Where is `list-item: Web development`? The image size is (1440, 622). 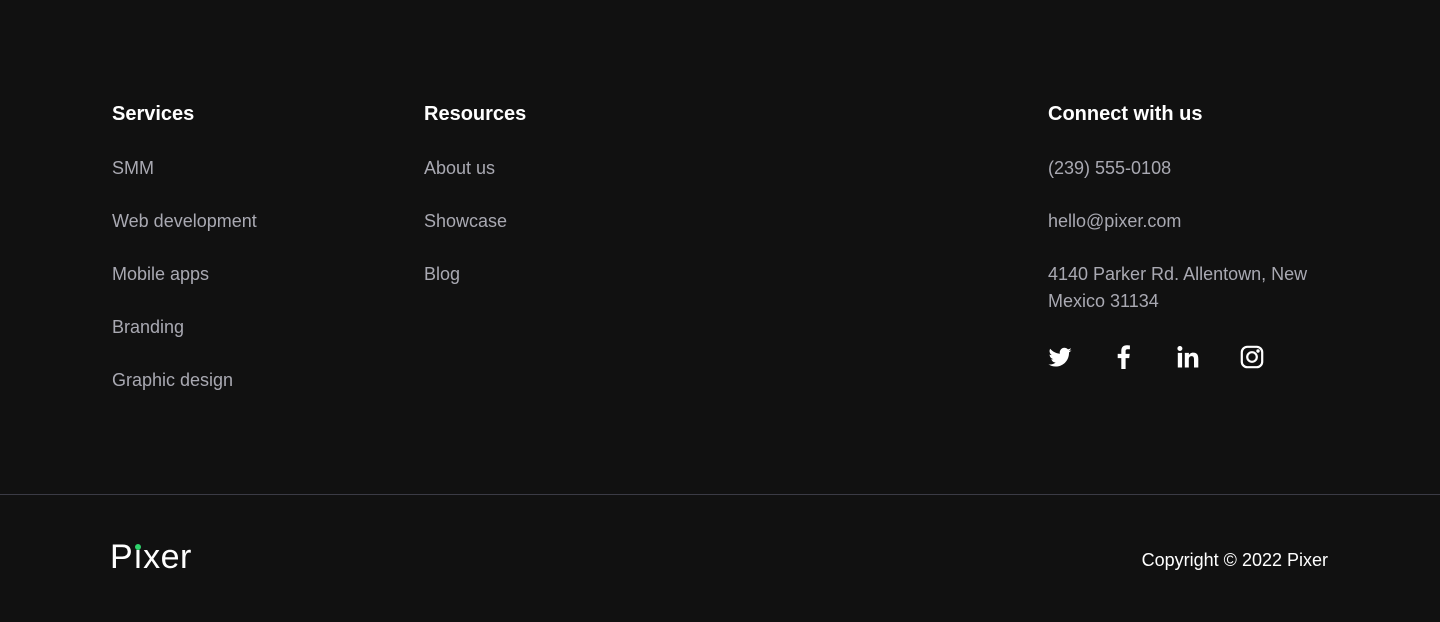 list-item: Web development is located at coordinates (252, 221).